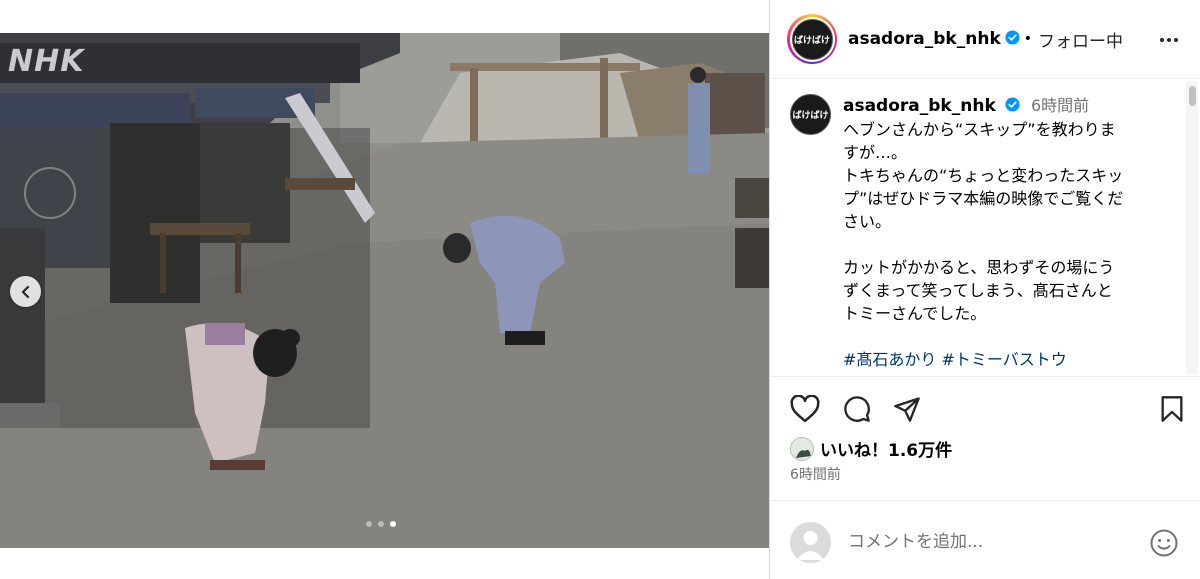  I want to click on nhk-watermark: NHK, so click(46, 61).